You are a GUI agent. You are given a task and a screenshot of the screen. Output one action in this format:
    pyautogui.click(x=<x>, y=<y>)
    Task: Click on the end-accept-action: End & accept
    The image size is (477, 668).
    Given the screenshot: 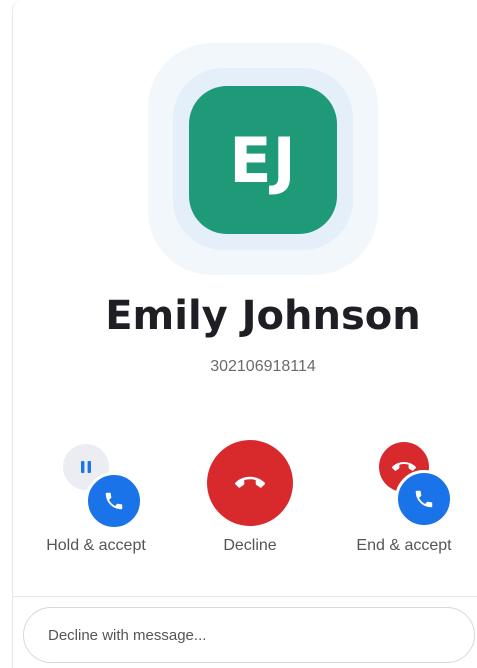 What is the action you would take?
    pyautogui.click(x=403, y=502)
    